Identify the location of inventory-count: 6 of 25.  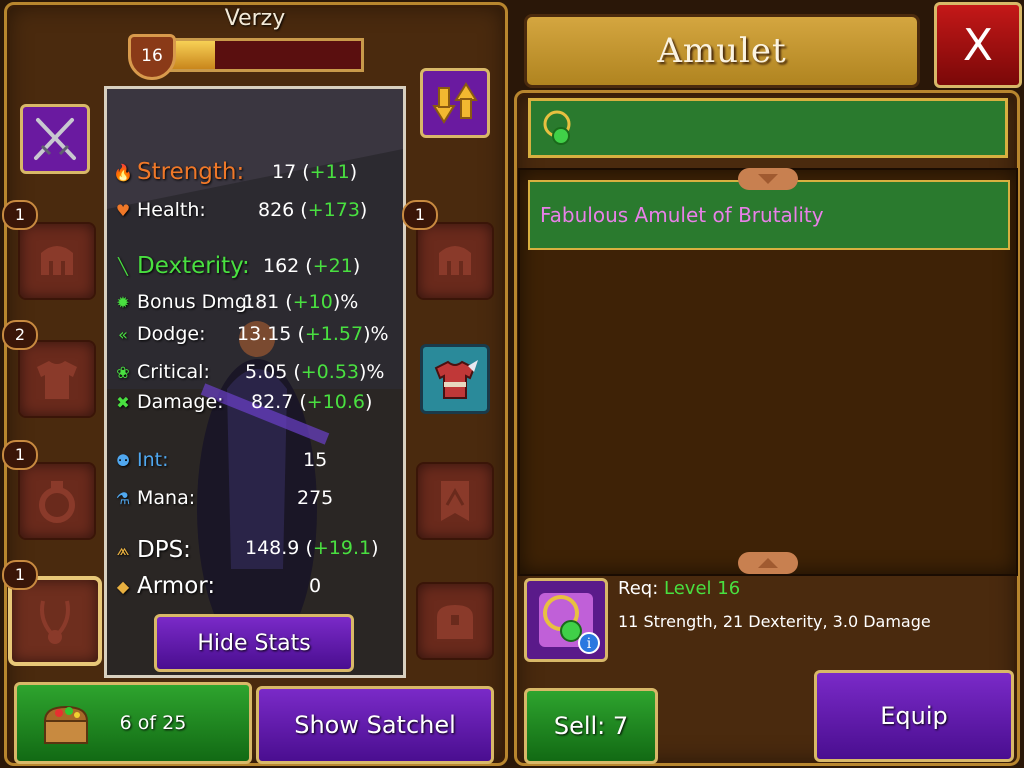
(153, 723).